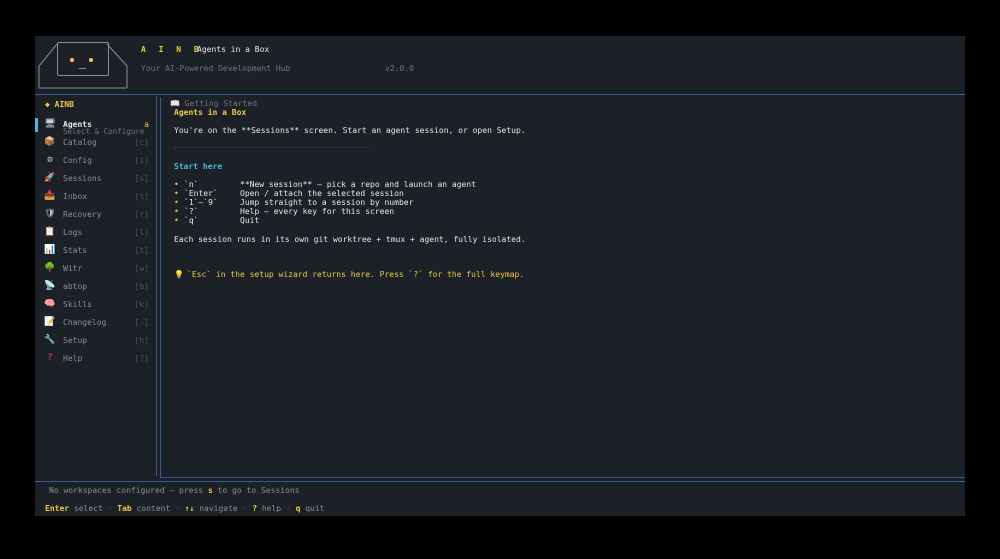 The width and height of the screenshot is (1000, 559). What do you see at coordinates (95, 162) in the screenshot?
I see `sidebar-item-config: ⚙ Config [i]` at bounding box center [95, 162].